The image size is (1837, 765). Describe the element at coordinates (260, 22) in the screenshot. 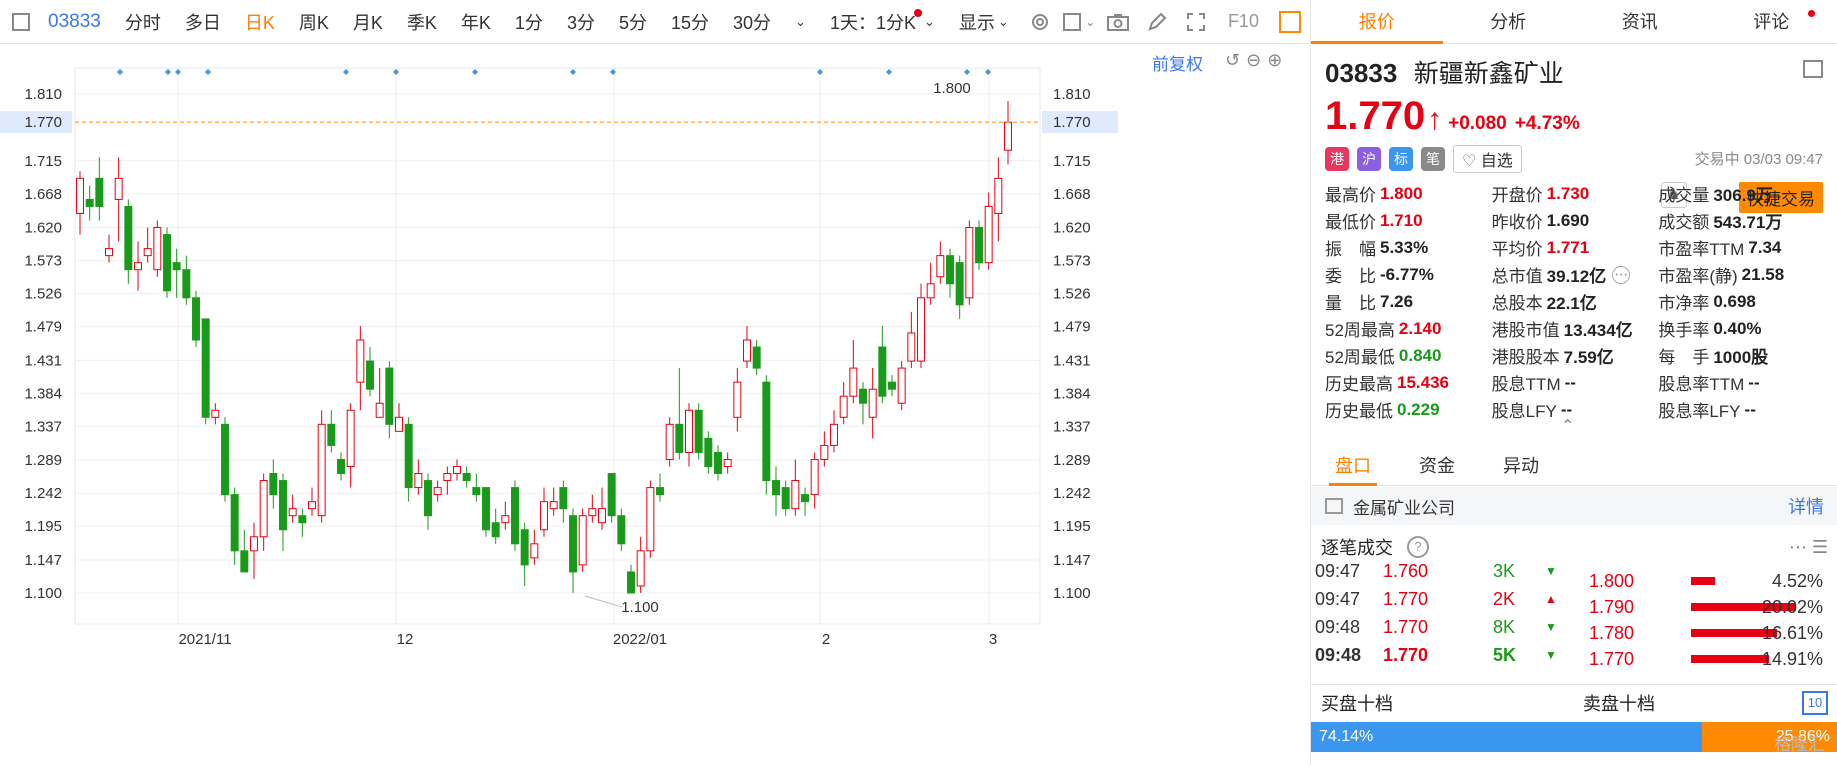

I see `period-tab: 日K` at that location.